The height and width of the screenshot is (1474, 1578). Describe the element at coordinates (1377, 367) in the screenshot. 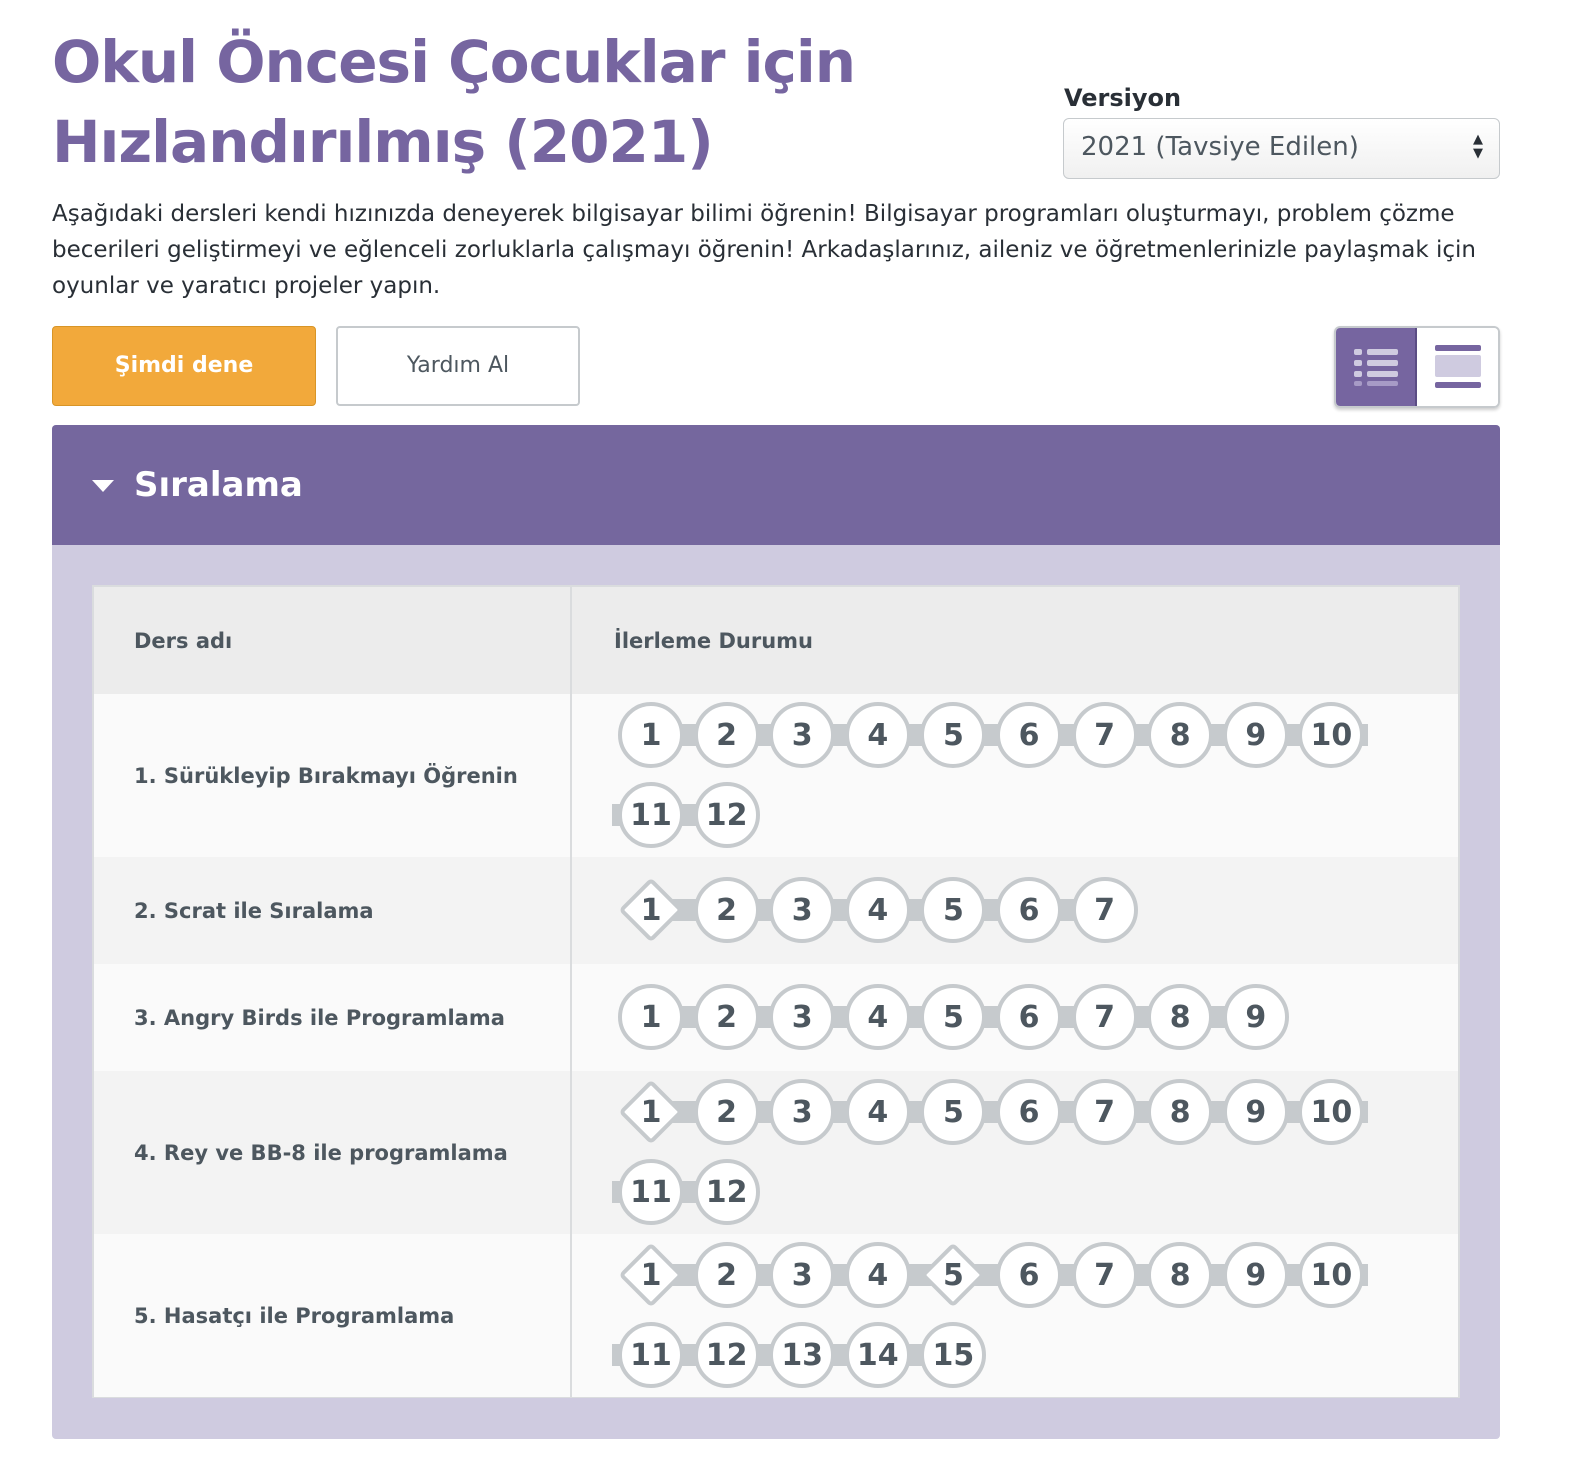

I see `list-view-button` at that location.